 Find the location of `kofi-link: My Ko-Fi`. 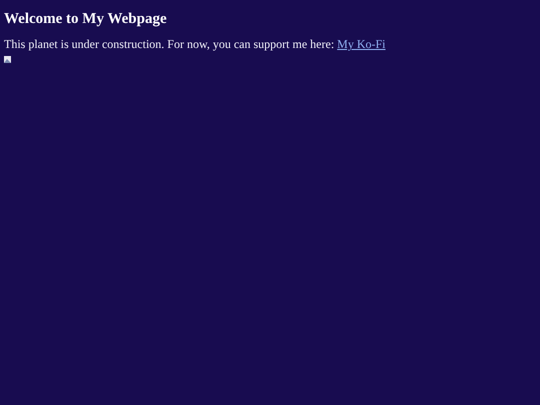

kofi-link: My Ko-Fi is located at coordinates (361, 44).